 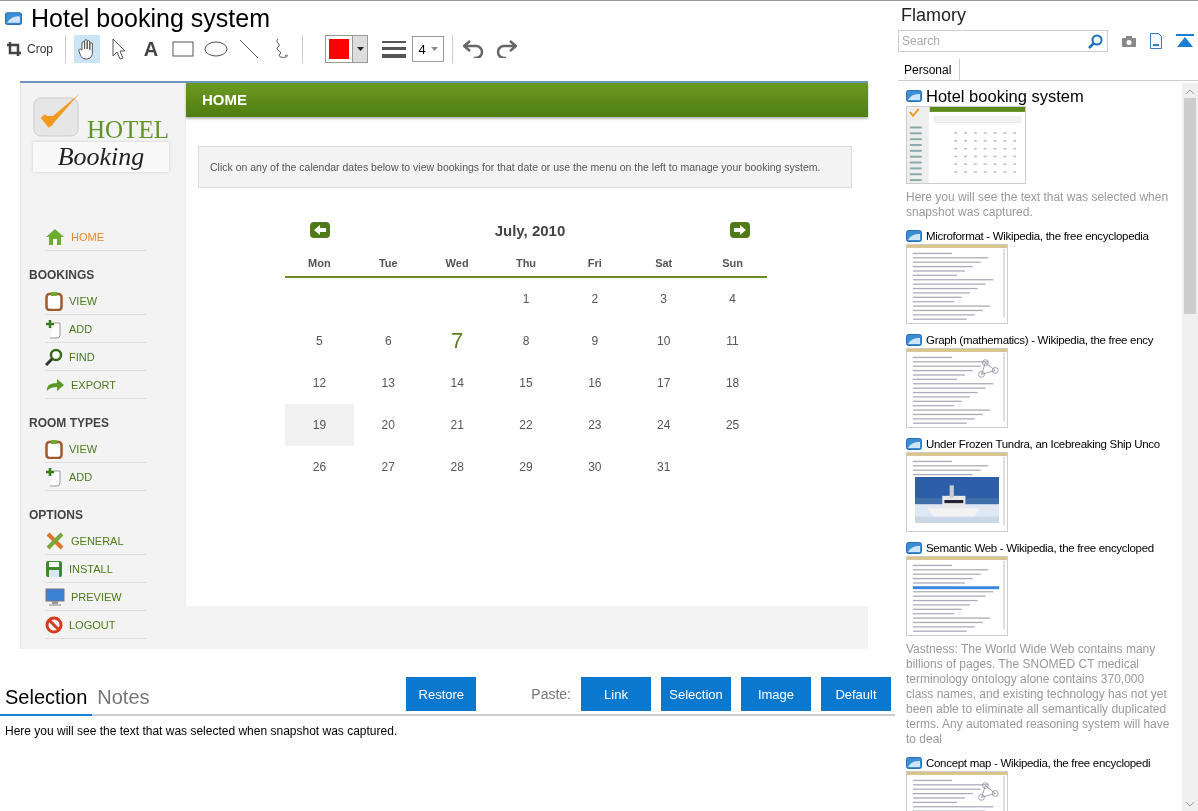 I want to click on nav-link: GENERAL, so click(x=95, y=541).